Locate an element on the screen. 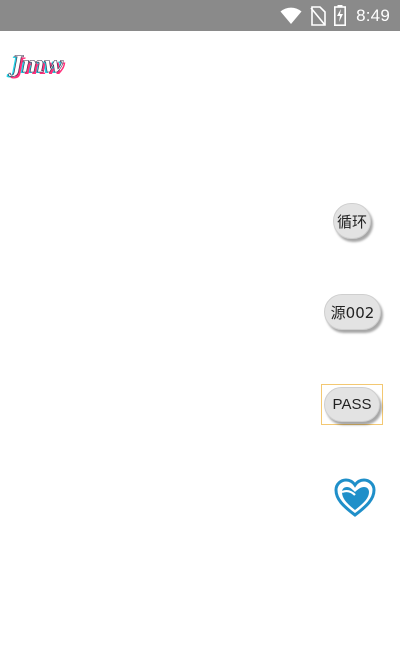 The width and height of the screenshot is (400, 661). pass-button-label: PASS is located at coordinates (352, 404).